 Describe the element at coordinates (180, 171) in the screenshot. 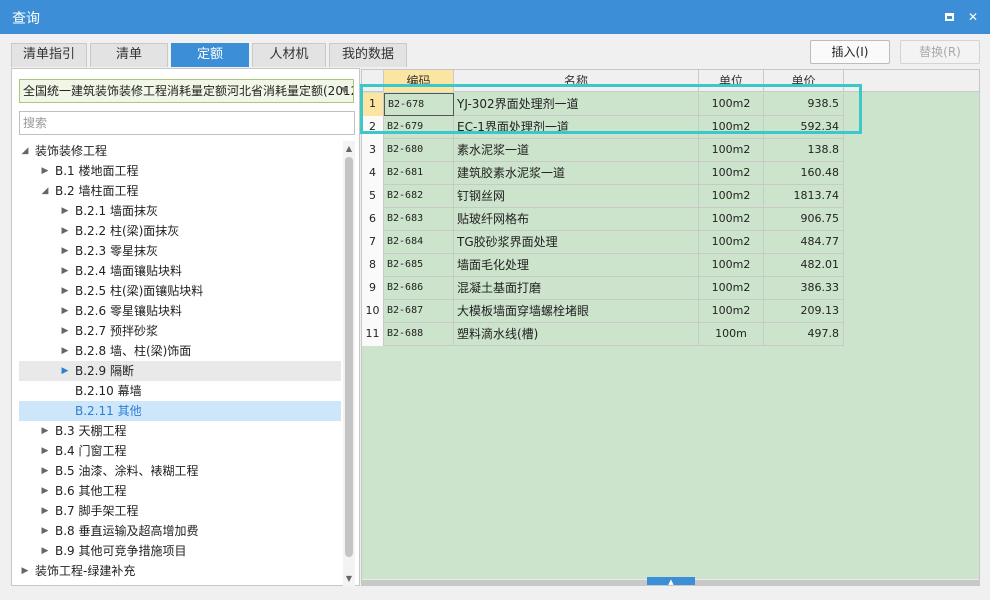

I see `tree-node: ▶ B.1 楼地面工程` at that location.